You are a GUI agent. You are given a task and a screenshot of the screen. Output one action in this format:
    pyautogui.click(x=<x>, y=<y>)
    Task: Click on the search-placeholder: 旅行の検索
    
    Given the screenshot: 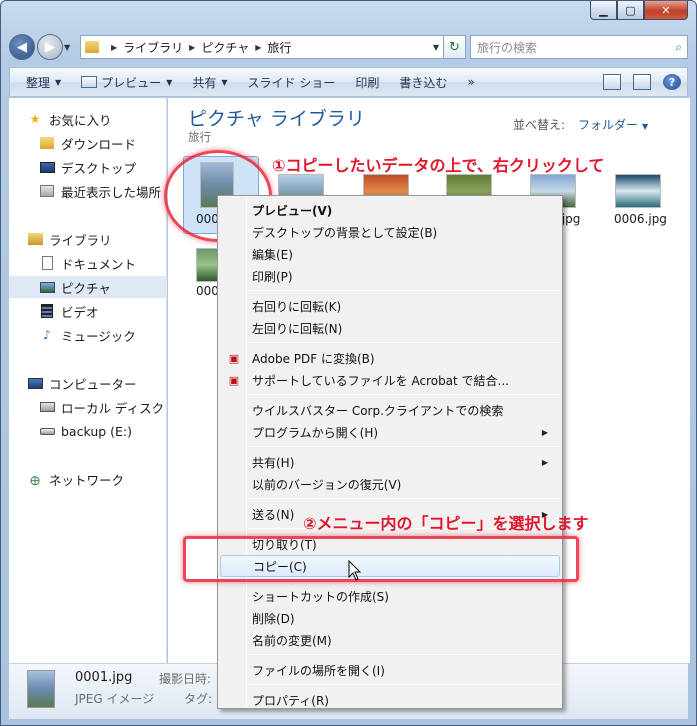 What is the action you would take?
    pyautogui.click(x=507, y=47)
    